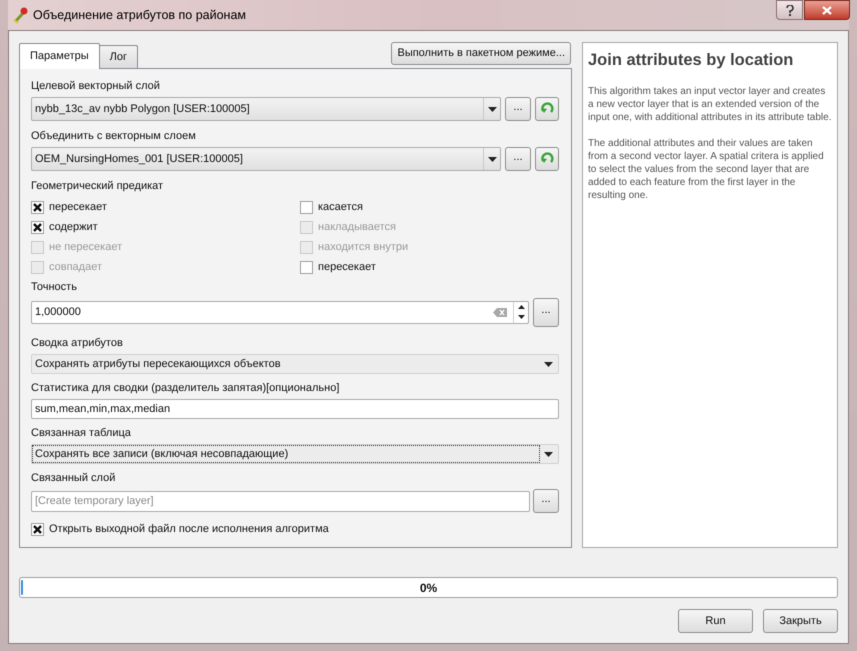 Image resolution: width=857 pixels, height=651 pixels. I want to click on app-icon, so click(20, 15).